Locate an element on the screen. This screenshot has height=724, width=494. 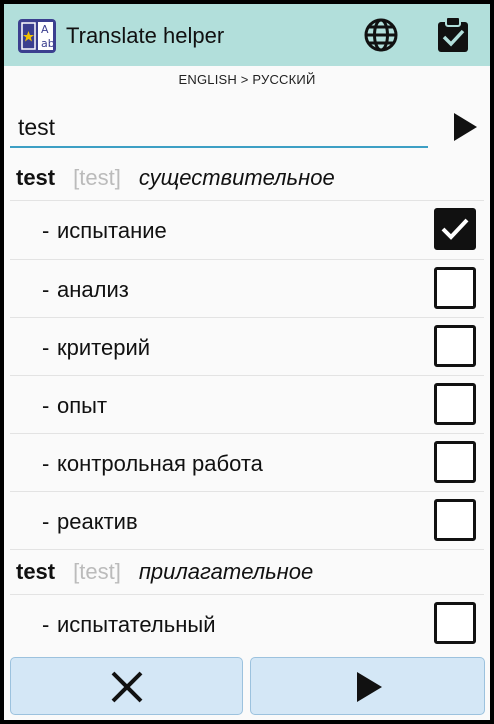
svg-text: A is located at coordinates (45, 29).